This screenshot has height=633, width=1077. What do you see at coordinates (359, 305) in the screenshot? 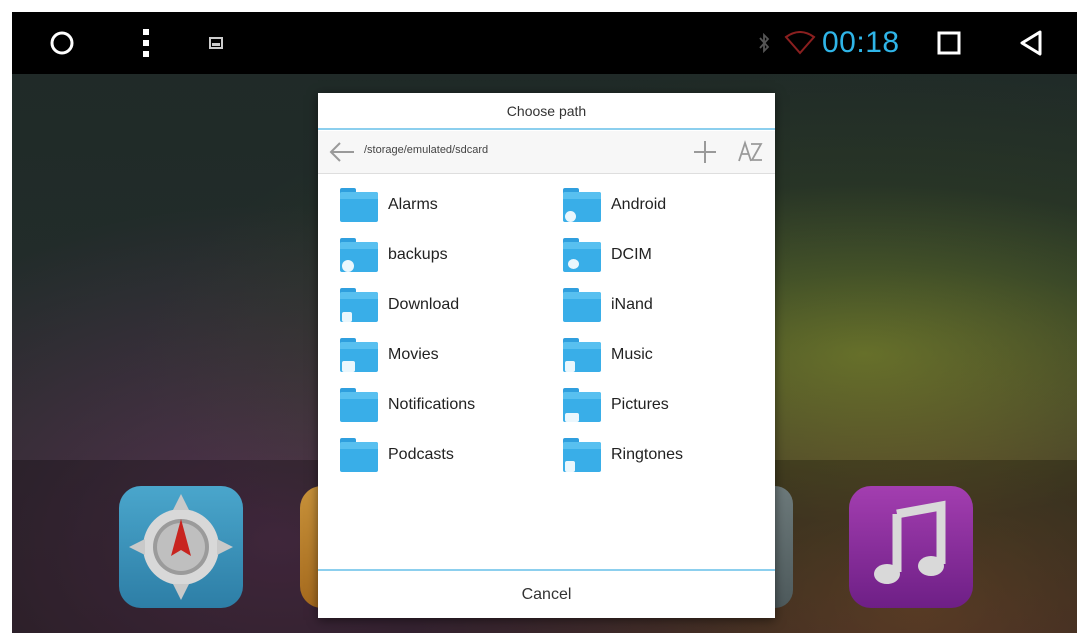
I see `folder-download-icon` at bounding box center [359, 305].